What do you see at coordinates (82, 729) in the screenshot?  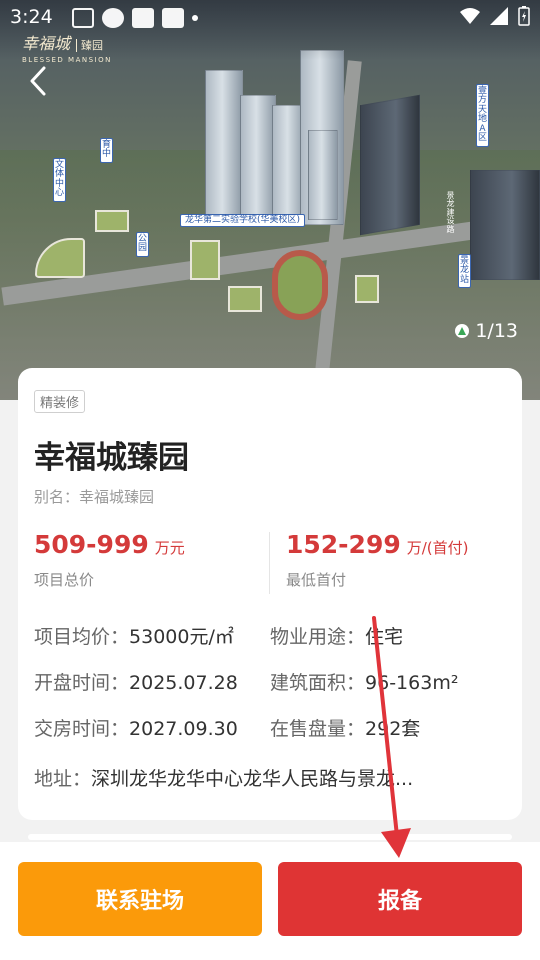 I see `delivery-date-label: 交房时间：` at bounding box center [82, 729].